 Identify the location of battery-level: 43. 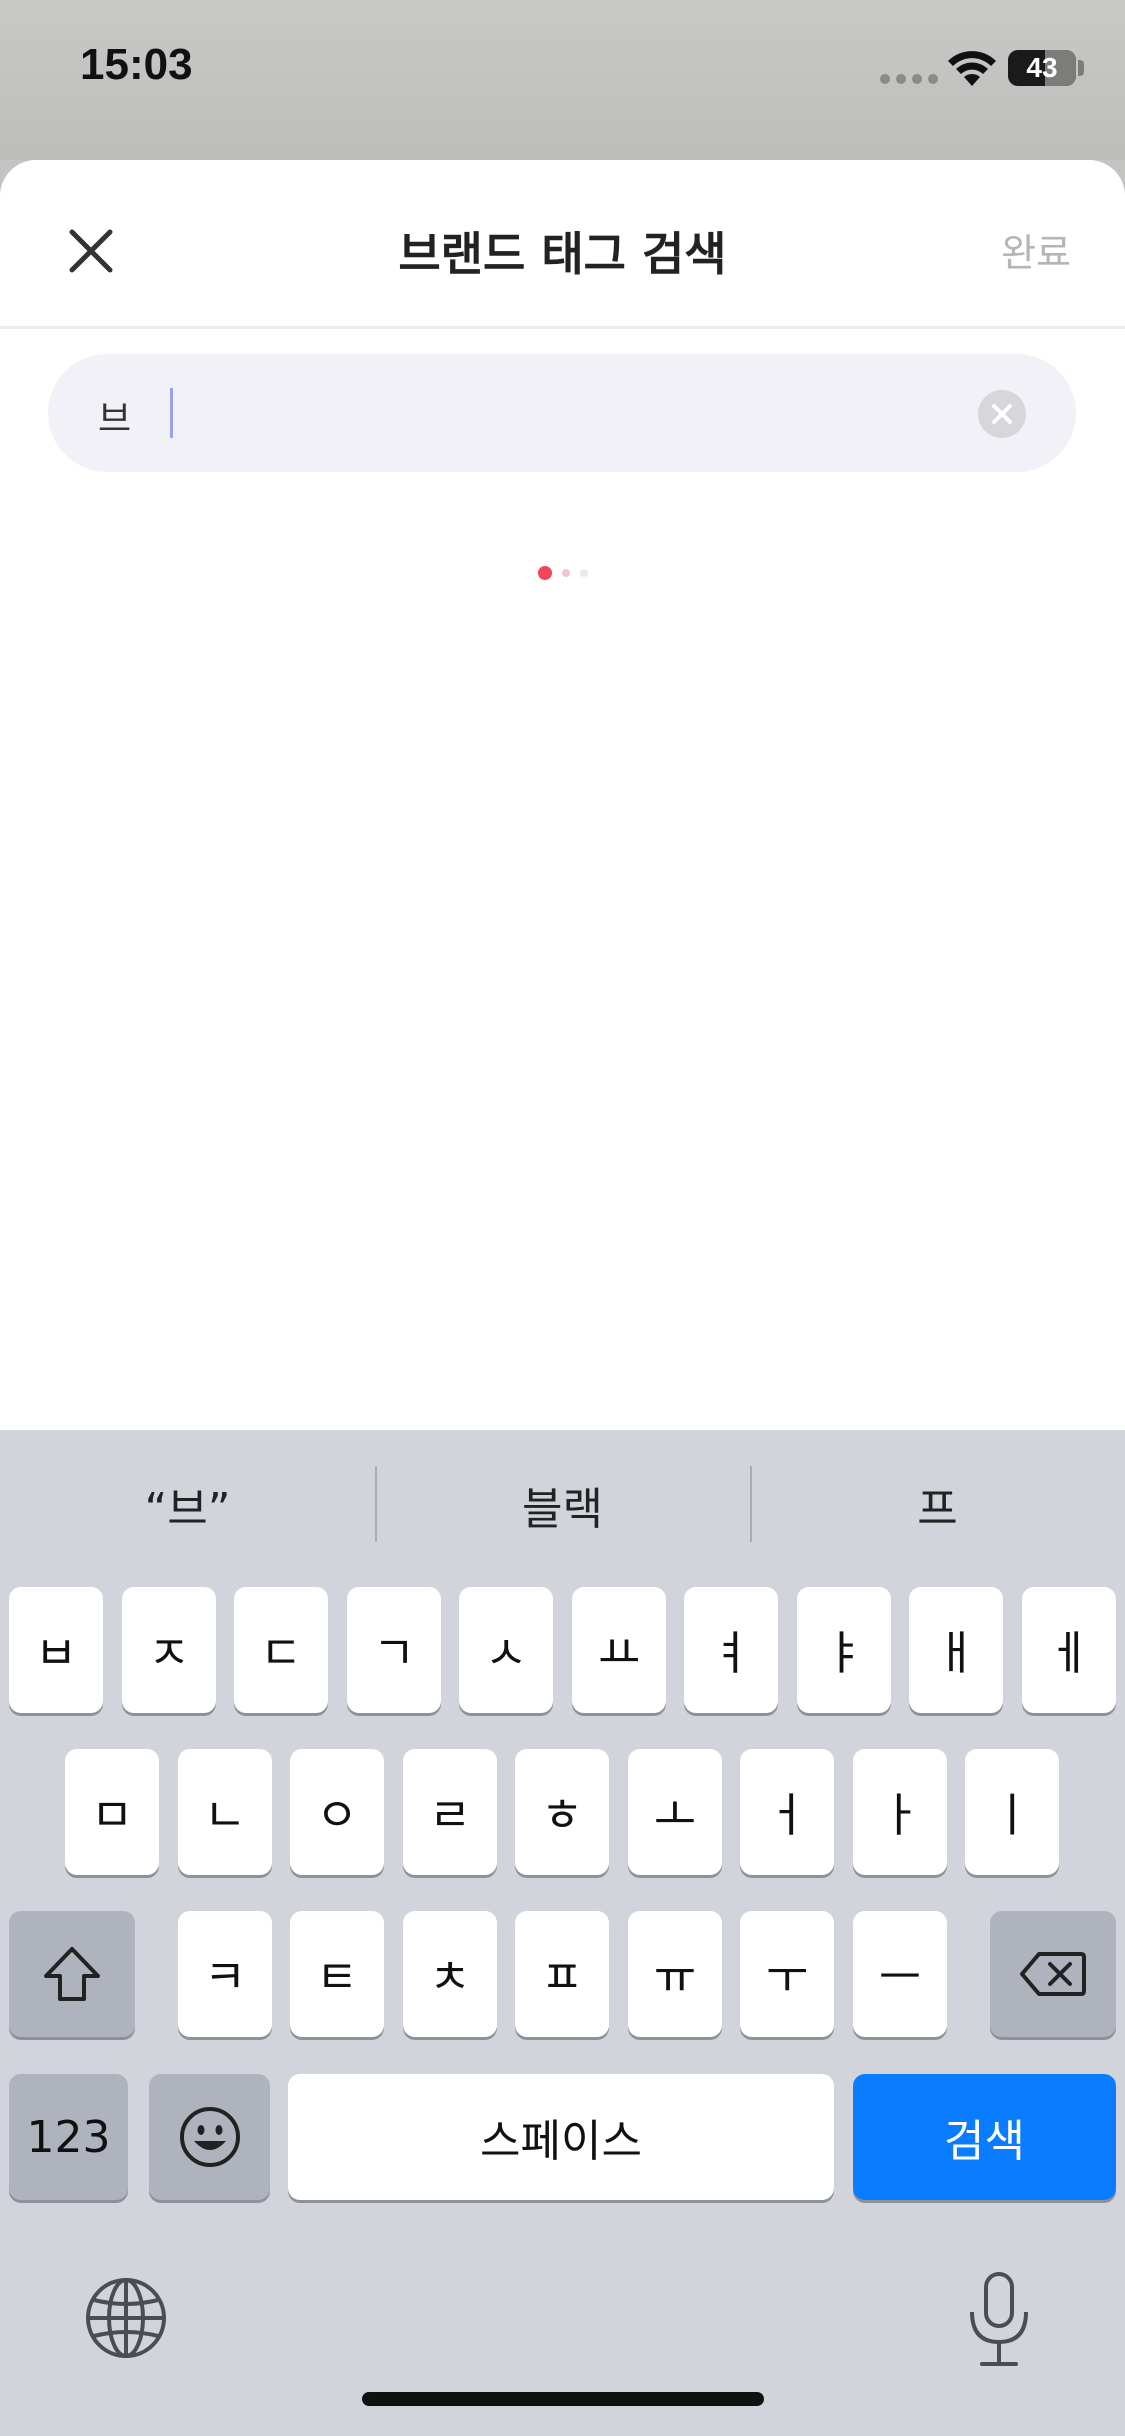
(1042, 67).